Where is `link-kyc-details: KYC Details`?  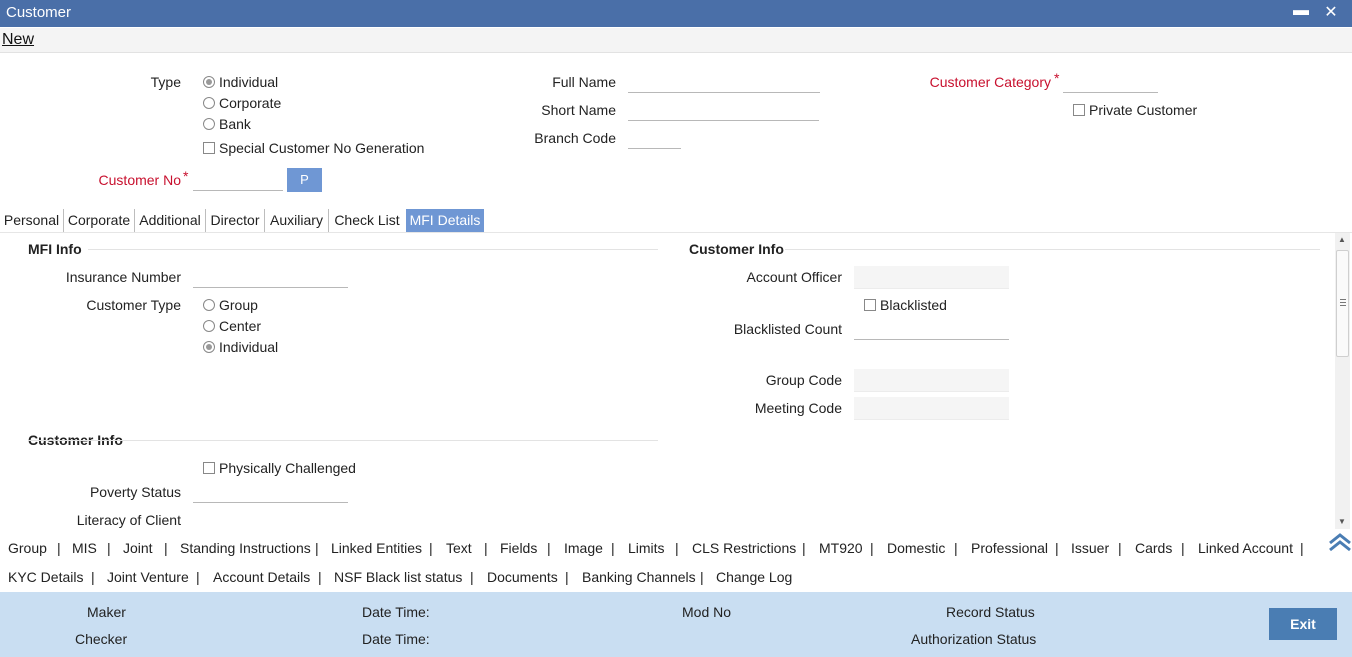
link-kyc-details: KYC Details is located at coordinates (45, 577).